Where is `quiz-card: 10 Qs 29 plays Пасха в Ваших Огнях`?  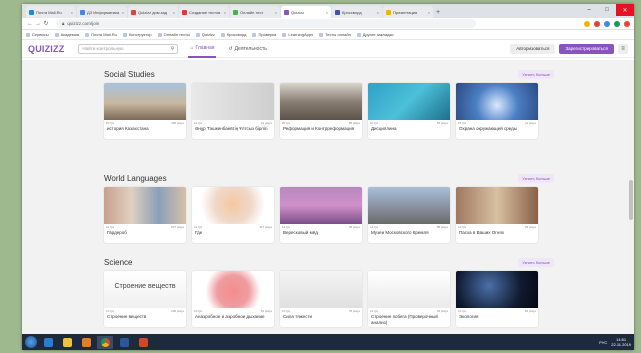
quiz-card: 10 Qs 29 plays Пасха в Ваших Огнях is located at coordinates (497, 215).